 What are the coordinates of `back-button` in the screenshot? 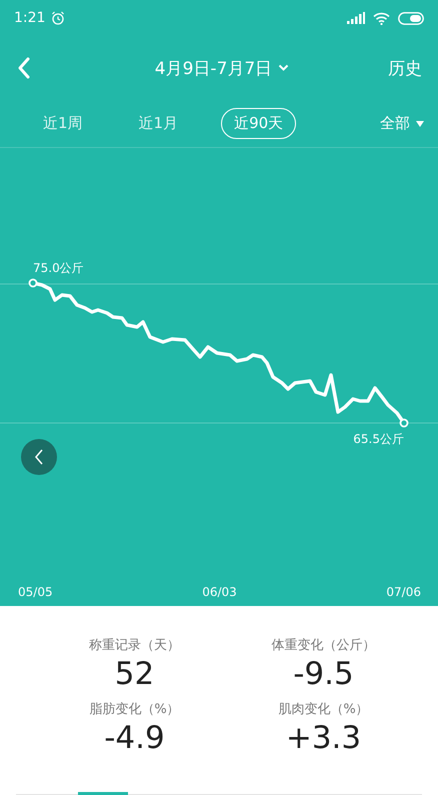 It's located at (24, 68).